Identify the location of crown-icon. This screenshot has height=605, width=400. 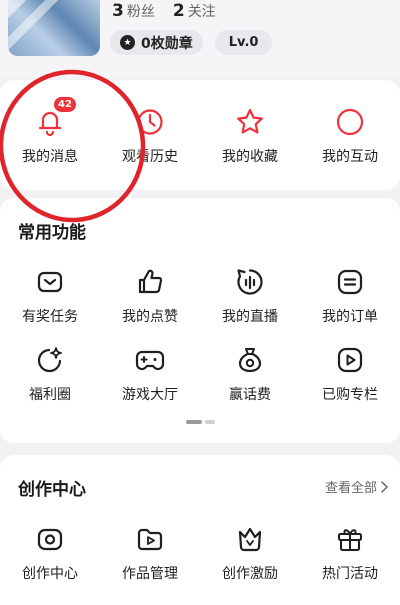
(250, 539).